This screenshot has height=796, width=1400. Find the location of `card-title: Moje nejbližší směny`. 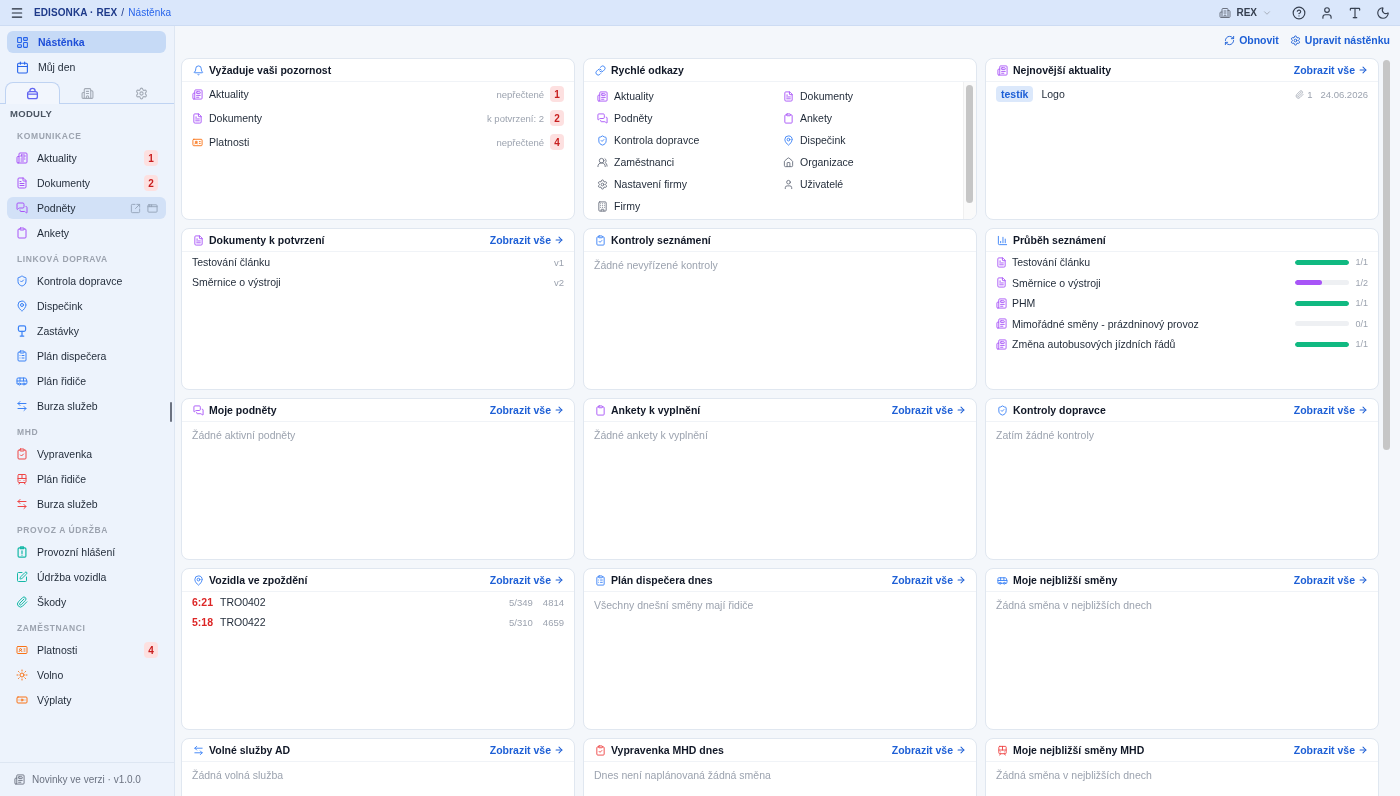

card-title: Moje nejbližší směny is located at coordinates (1065, 580).